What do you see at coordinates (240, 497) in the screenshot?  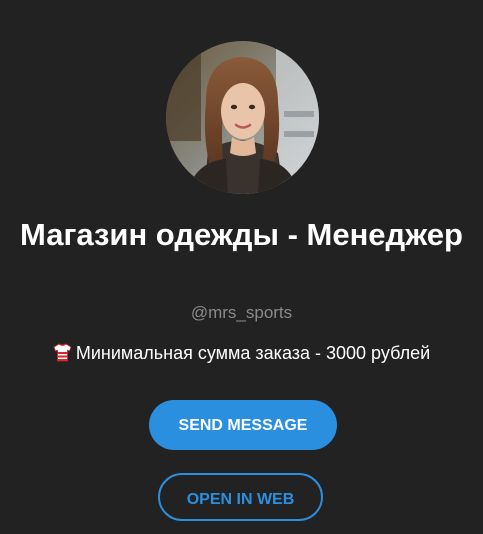 I see `open-in-web-button: OPEN IN WEB` at bounding box center [240, 497].